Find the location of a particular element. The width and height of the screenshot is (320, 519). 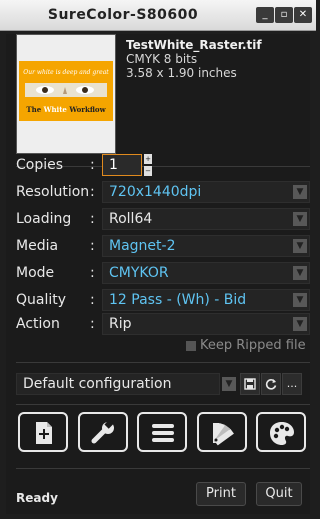

thumbnail-text-the: The is located at coordinates (35, 109).